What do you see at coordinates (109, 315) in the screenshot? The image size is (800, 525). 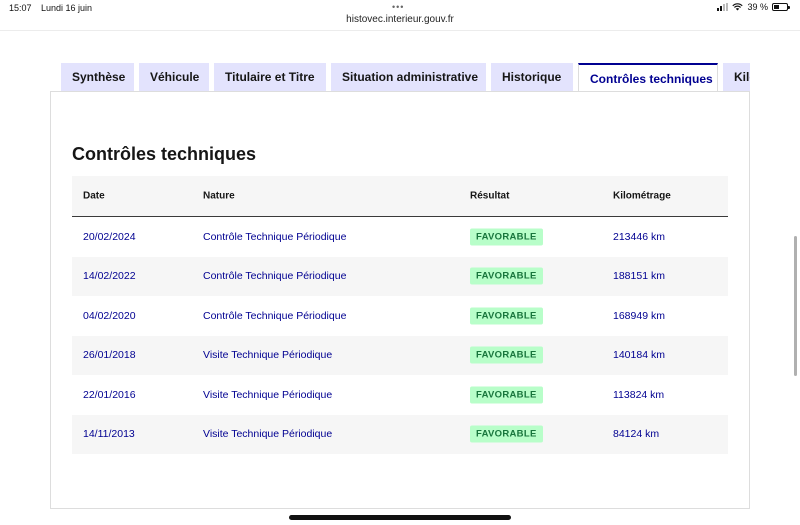 I see `row-date: 04/02/2020` at bounding box center [109, 315].